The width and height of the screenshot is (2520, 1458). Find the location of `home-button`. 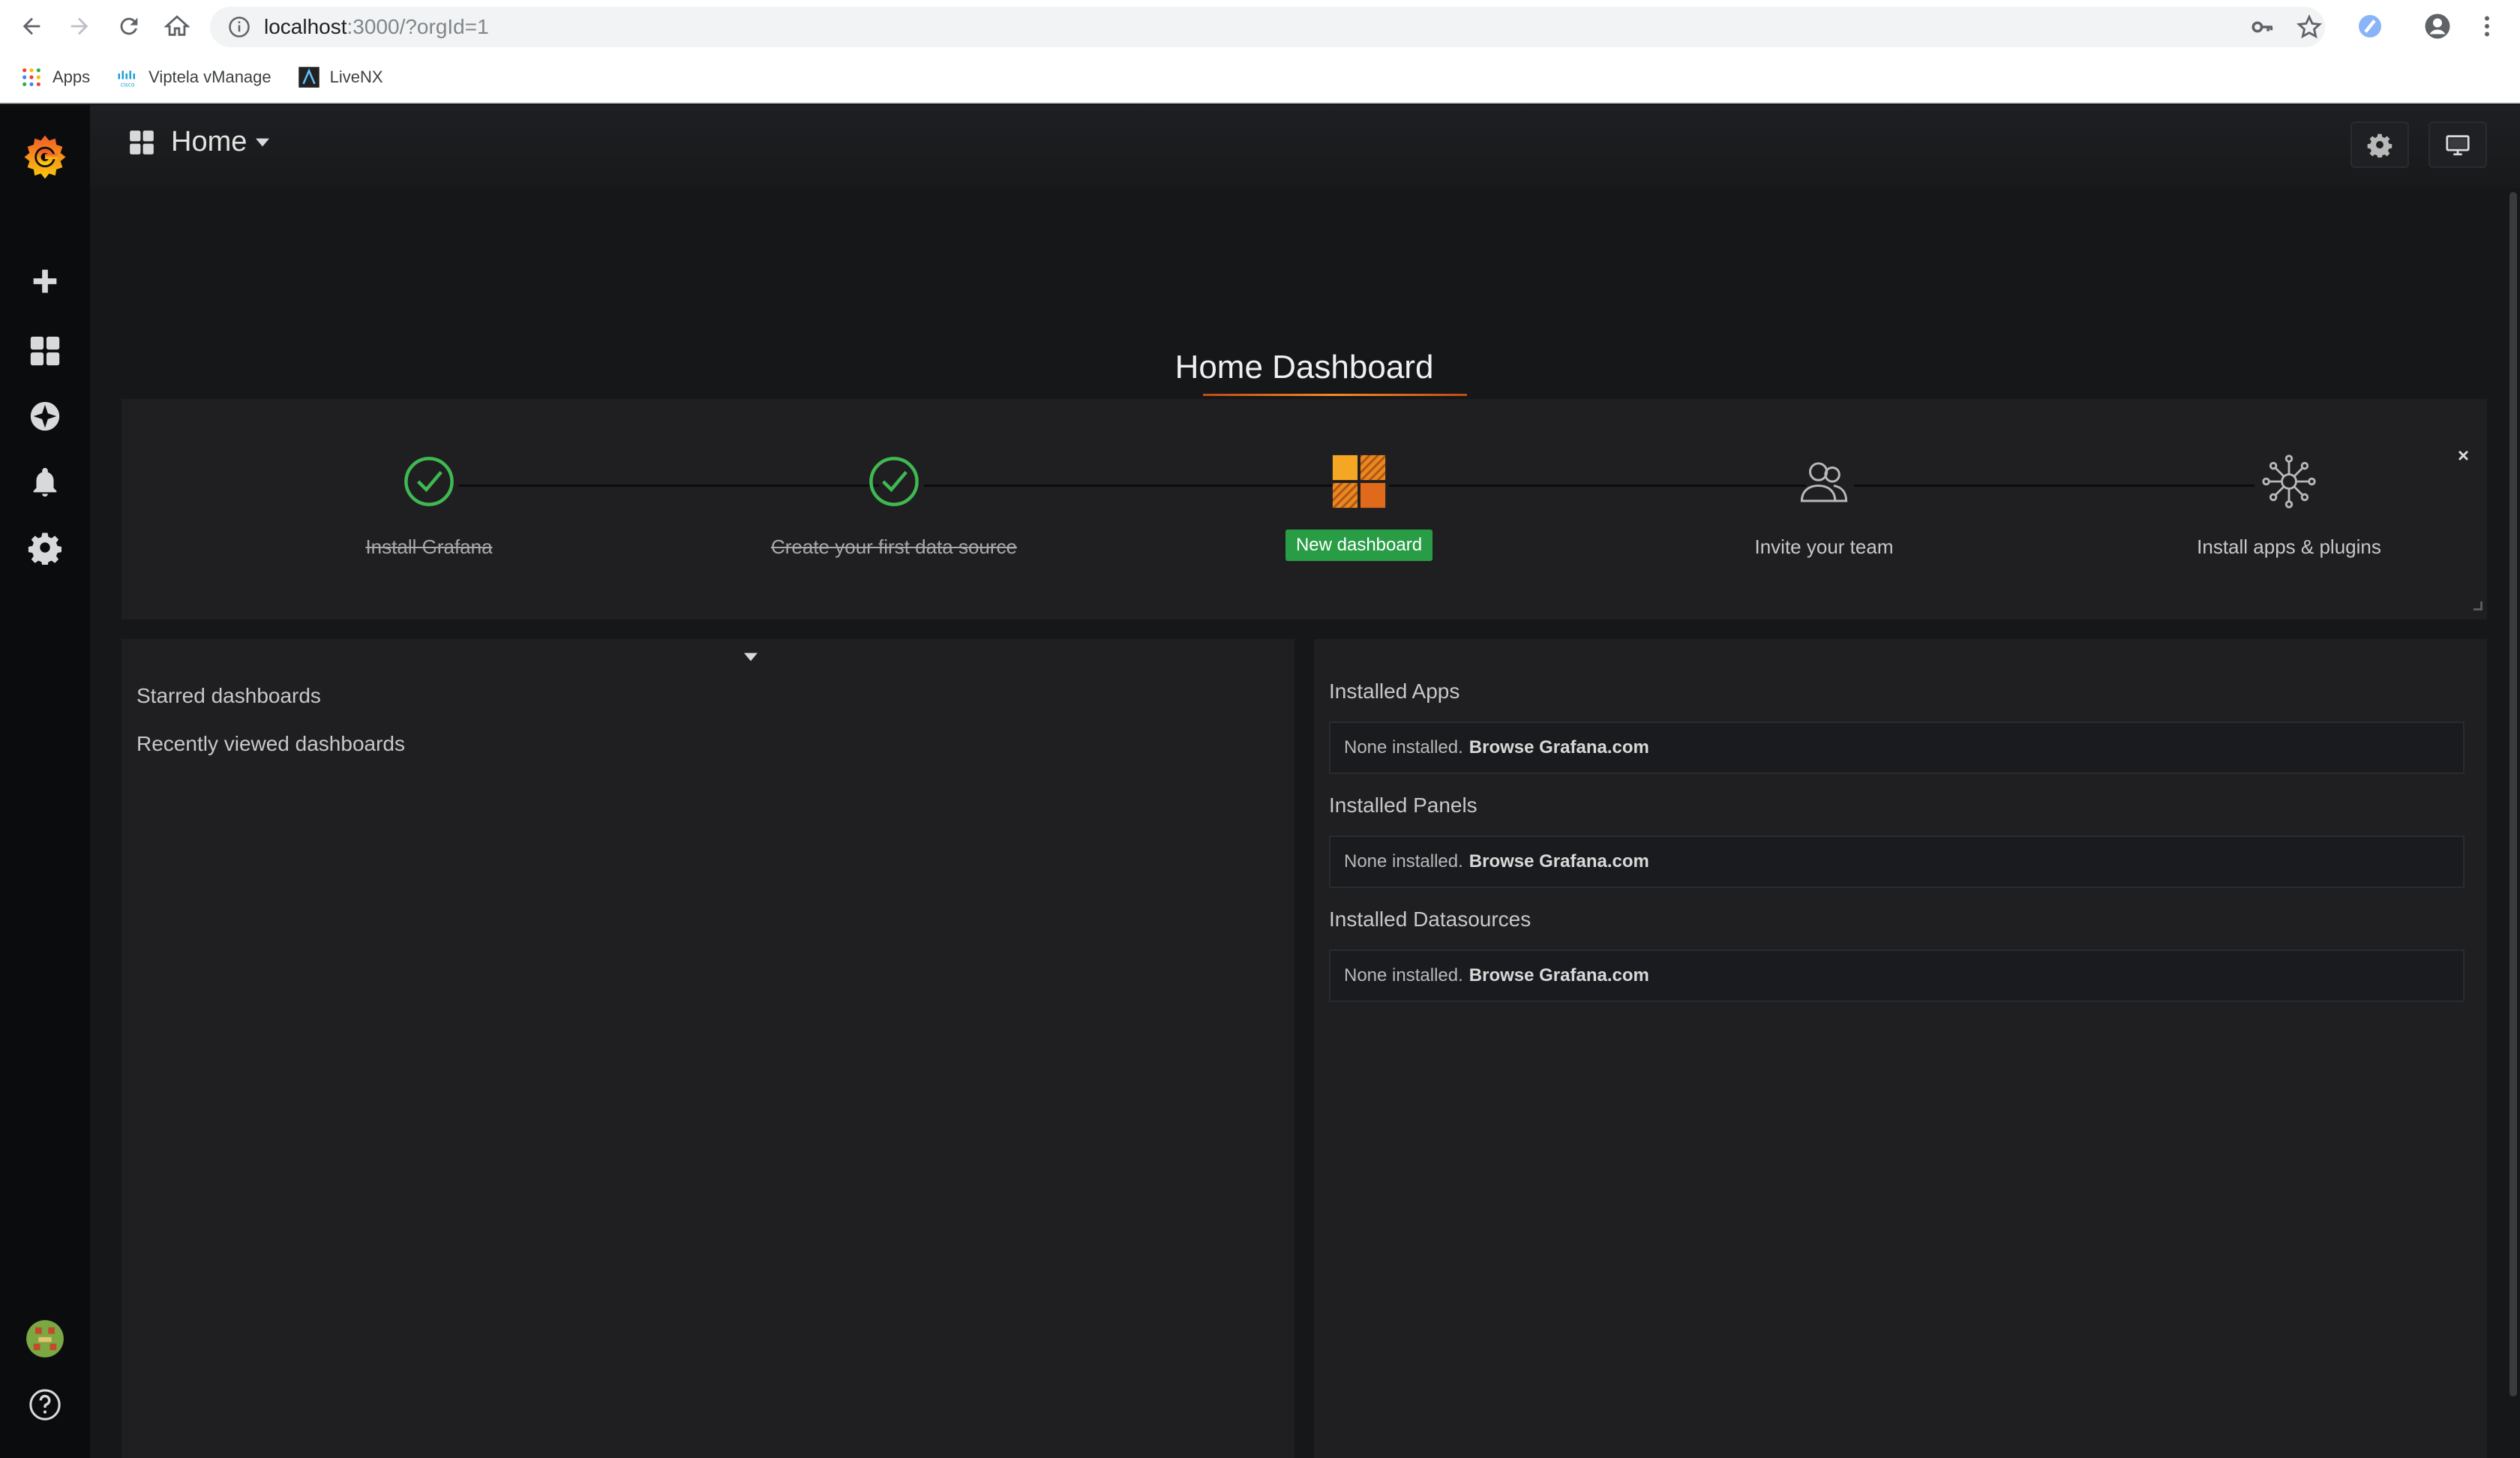

home-button is located at coordinates (177, 26).